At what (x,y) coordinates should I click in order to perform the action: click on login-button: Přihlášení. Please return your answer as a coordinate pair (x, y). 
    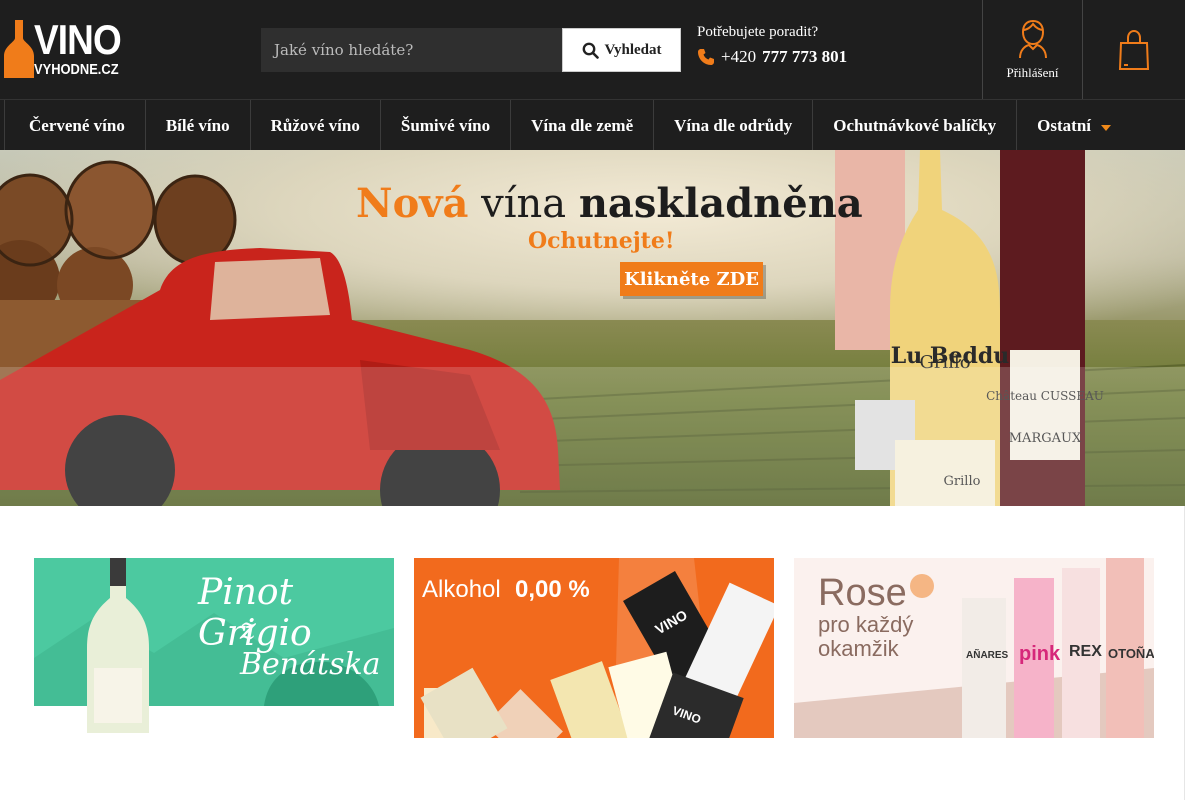
    Looking at the image, I should click on (1032, 49).